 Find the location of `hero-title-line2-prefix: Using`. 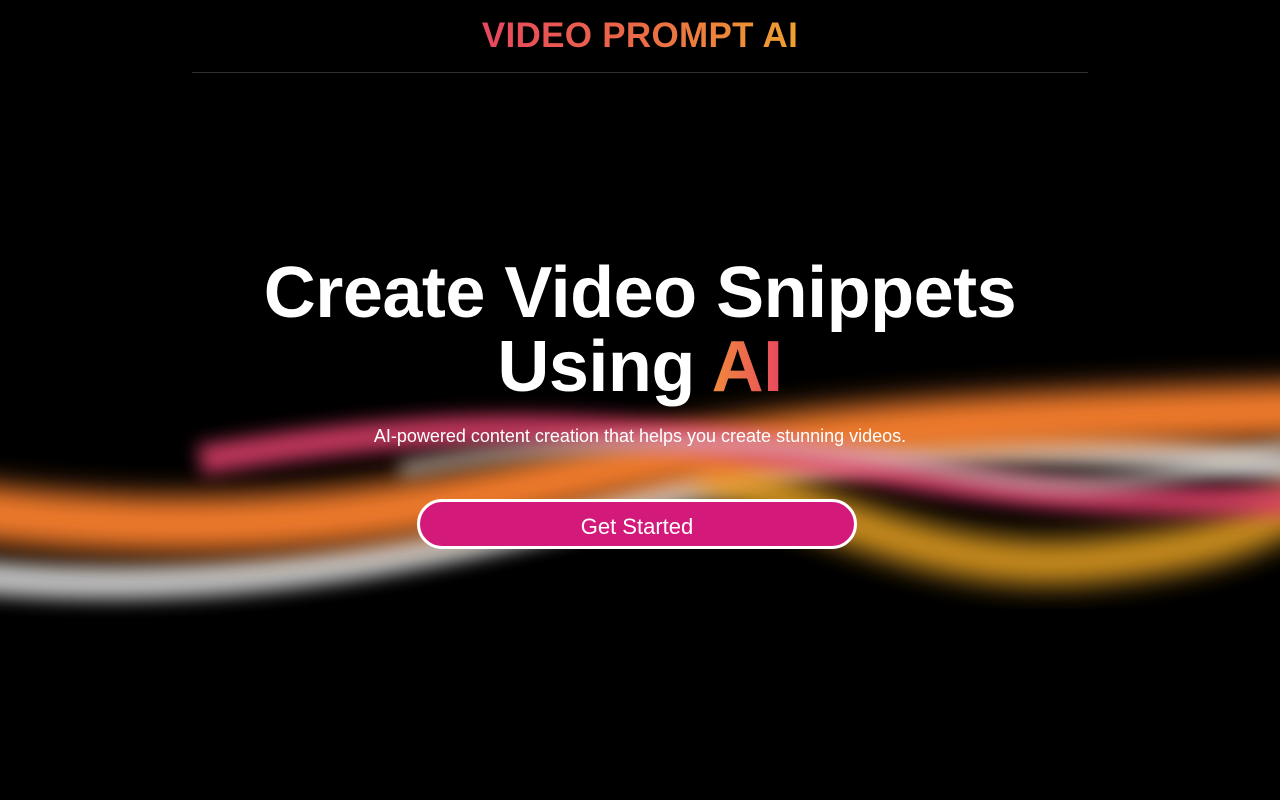

hero-title-line2-prefix: Using is located at coordinates (604, 367).